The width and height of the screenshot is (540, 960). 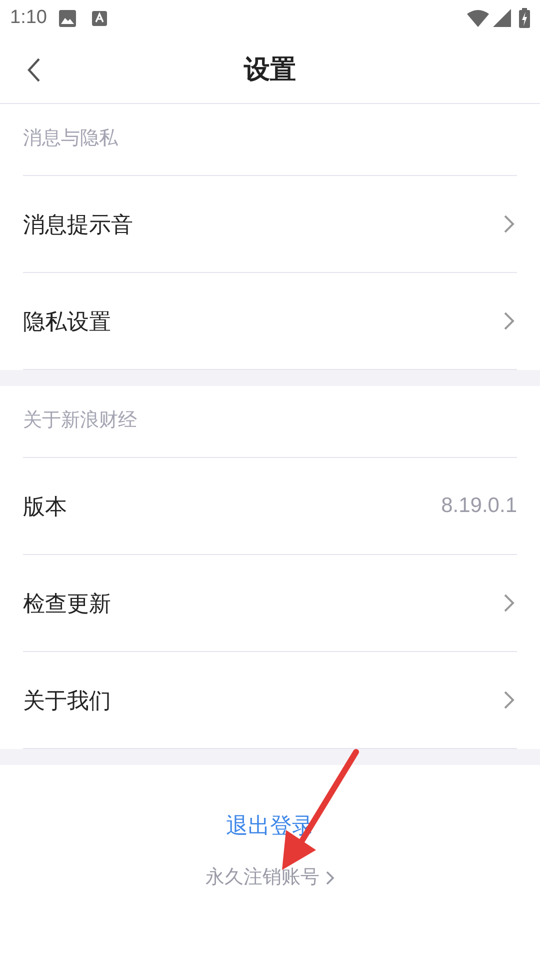 I want to click on signal-icon, so click(x=502, y=18).